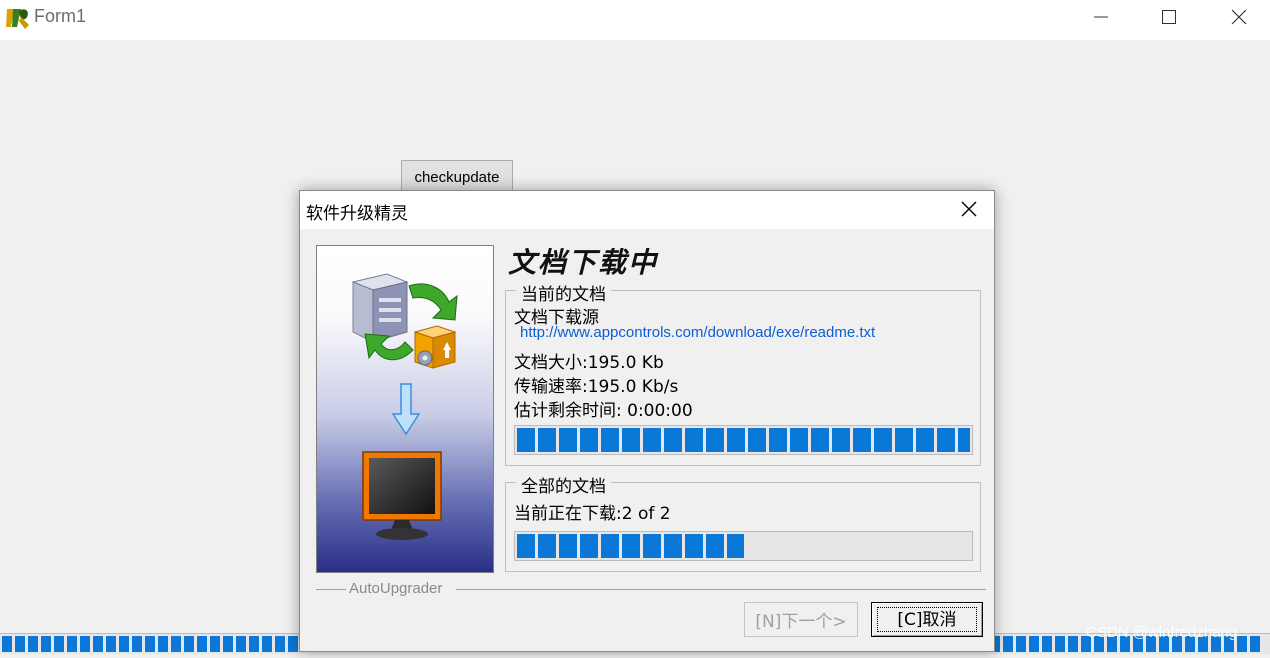 This screenshot has width=1270, height=658. I want to click on all-files-progress-bar, so click(743, 546).